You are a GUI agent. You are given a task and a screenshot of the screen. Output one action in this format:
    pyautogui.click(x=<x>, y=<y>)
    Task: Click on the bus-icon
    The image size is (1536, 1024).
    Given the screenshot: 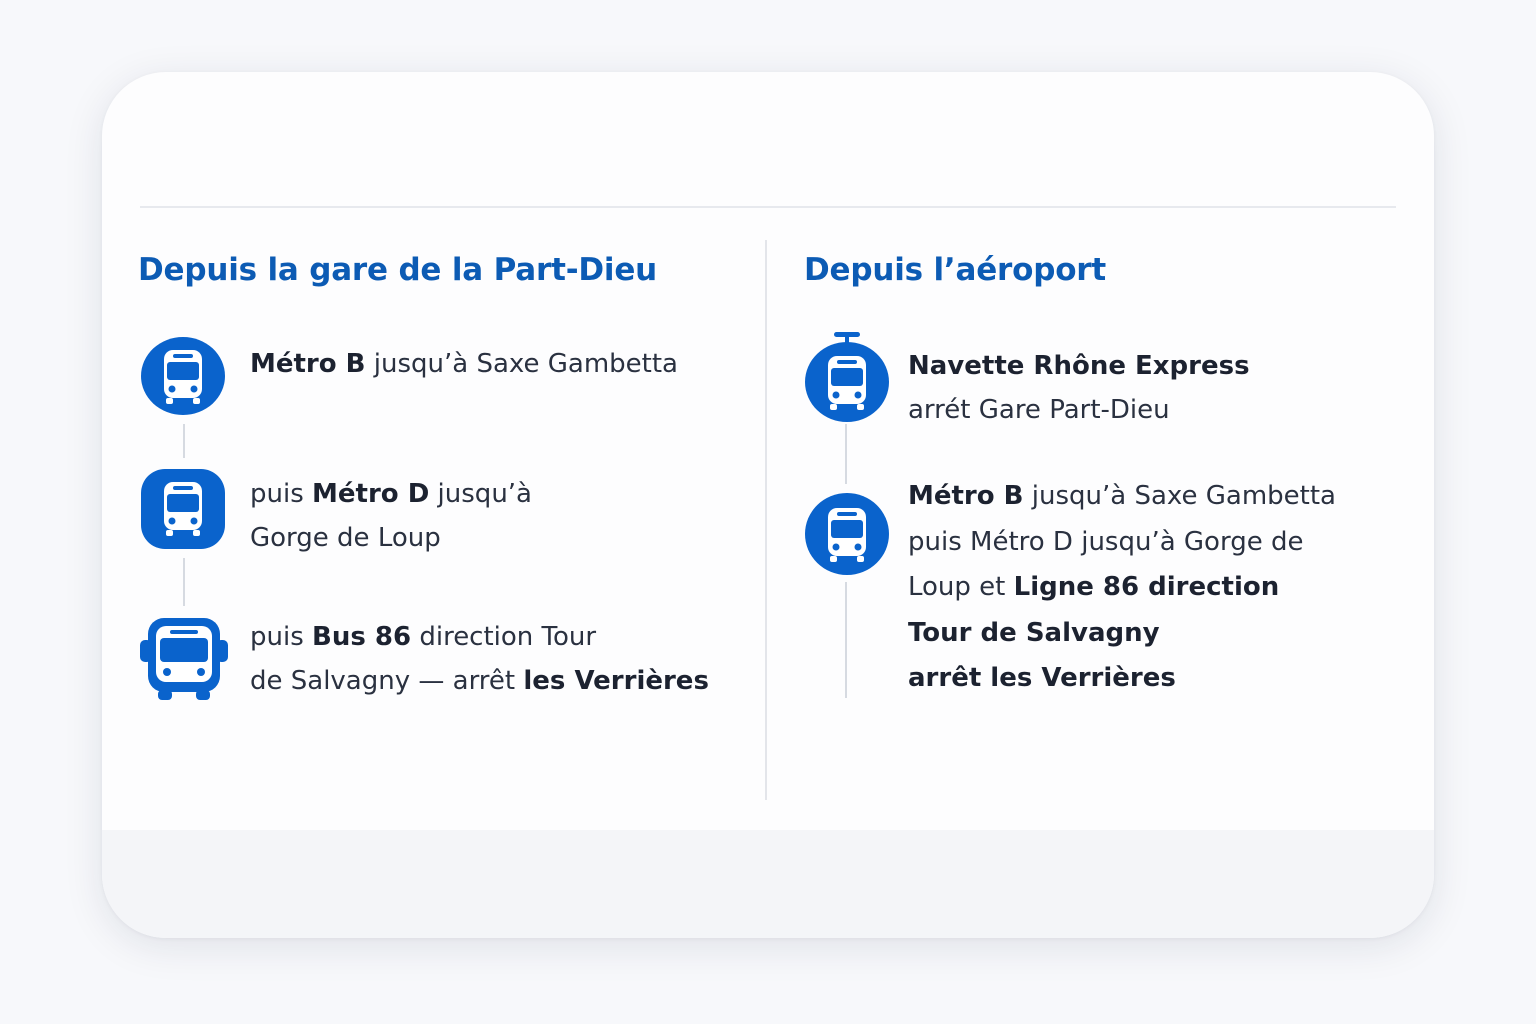 What is the action you would take?
    pyautogui.click(x=184, y=658)
    